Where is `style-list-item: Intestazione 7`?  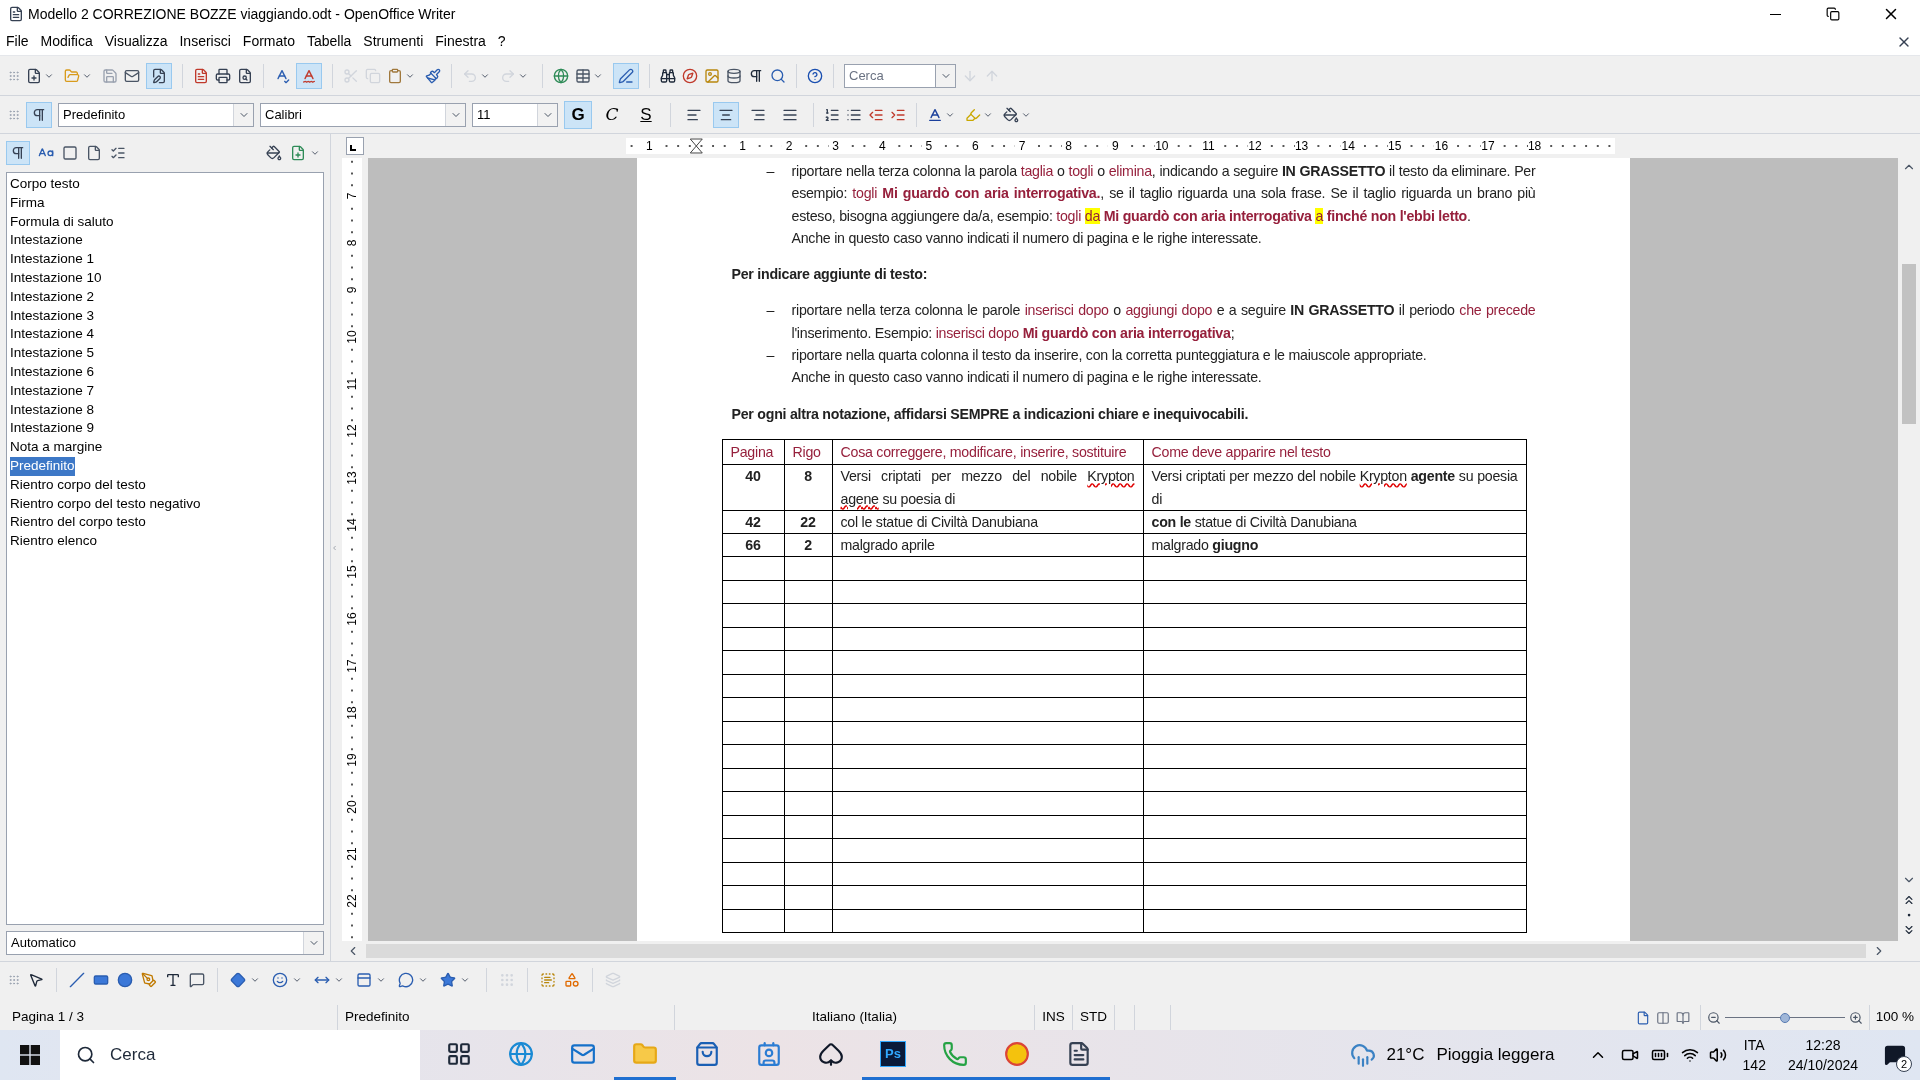
style-list-item: Intestazione 7 is located at coordinates (52, 391).